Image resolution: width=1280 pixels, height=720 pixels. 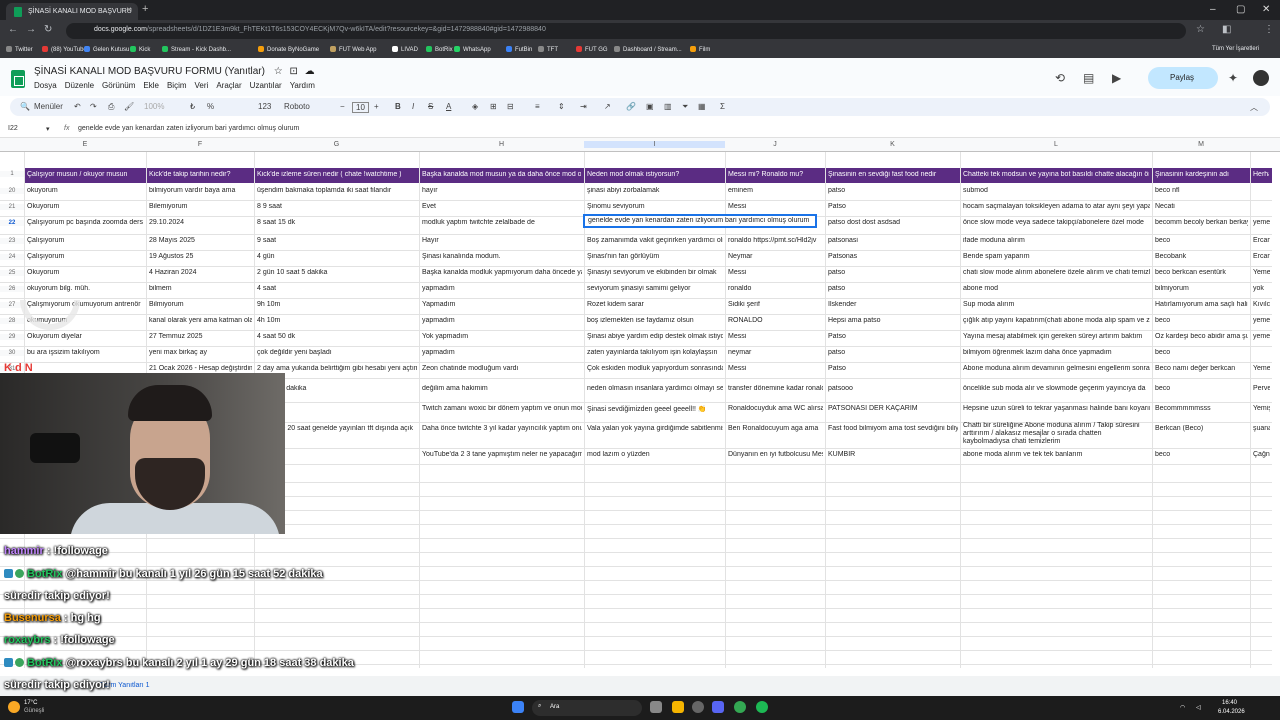 What do you see at coordinates (1201, 190) in the screenshot?
I see `table-cell: beco nfl` at bounding box center [1201, 190].